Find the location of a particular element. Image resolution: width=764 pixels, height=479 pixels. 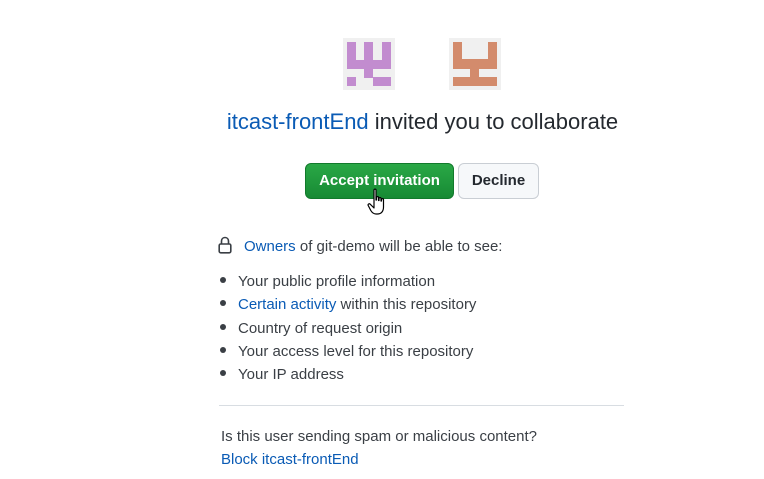

owners-link: Owners is located at coordinates (270, 246).